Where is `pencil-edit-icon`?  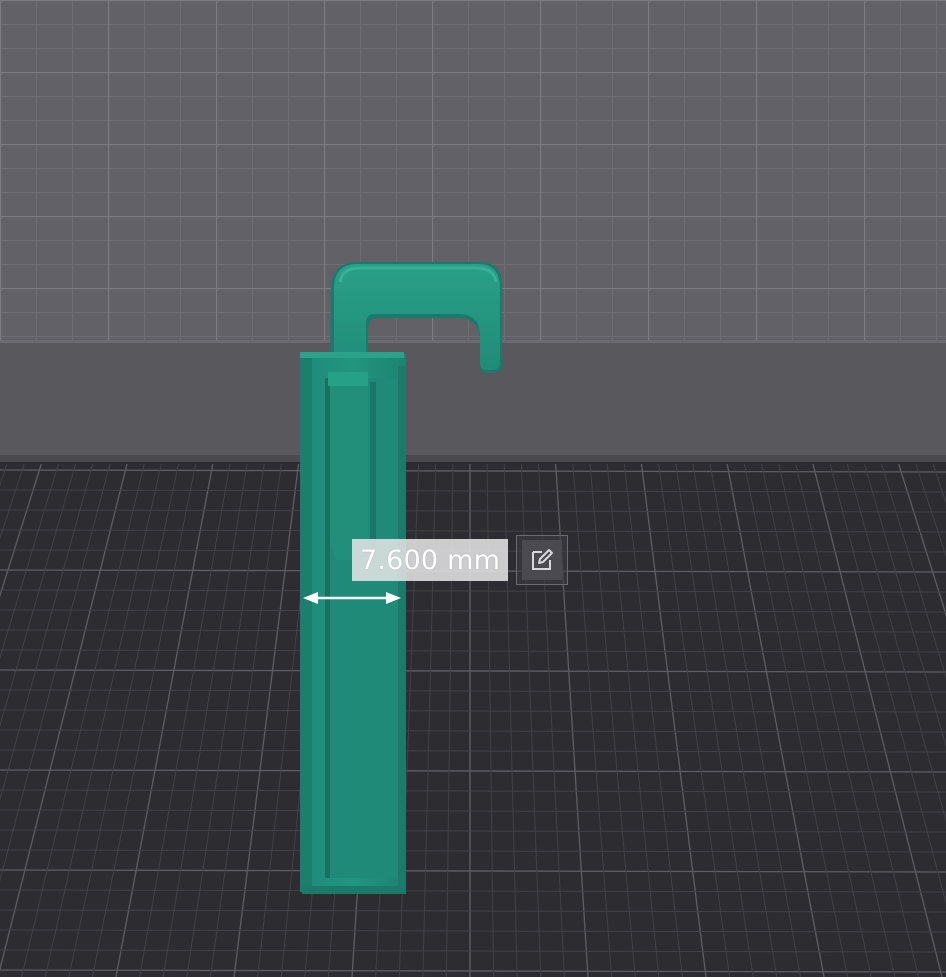
pencil-edit-icon is located at coordinates (542, 559).